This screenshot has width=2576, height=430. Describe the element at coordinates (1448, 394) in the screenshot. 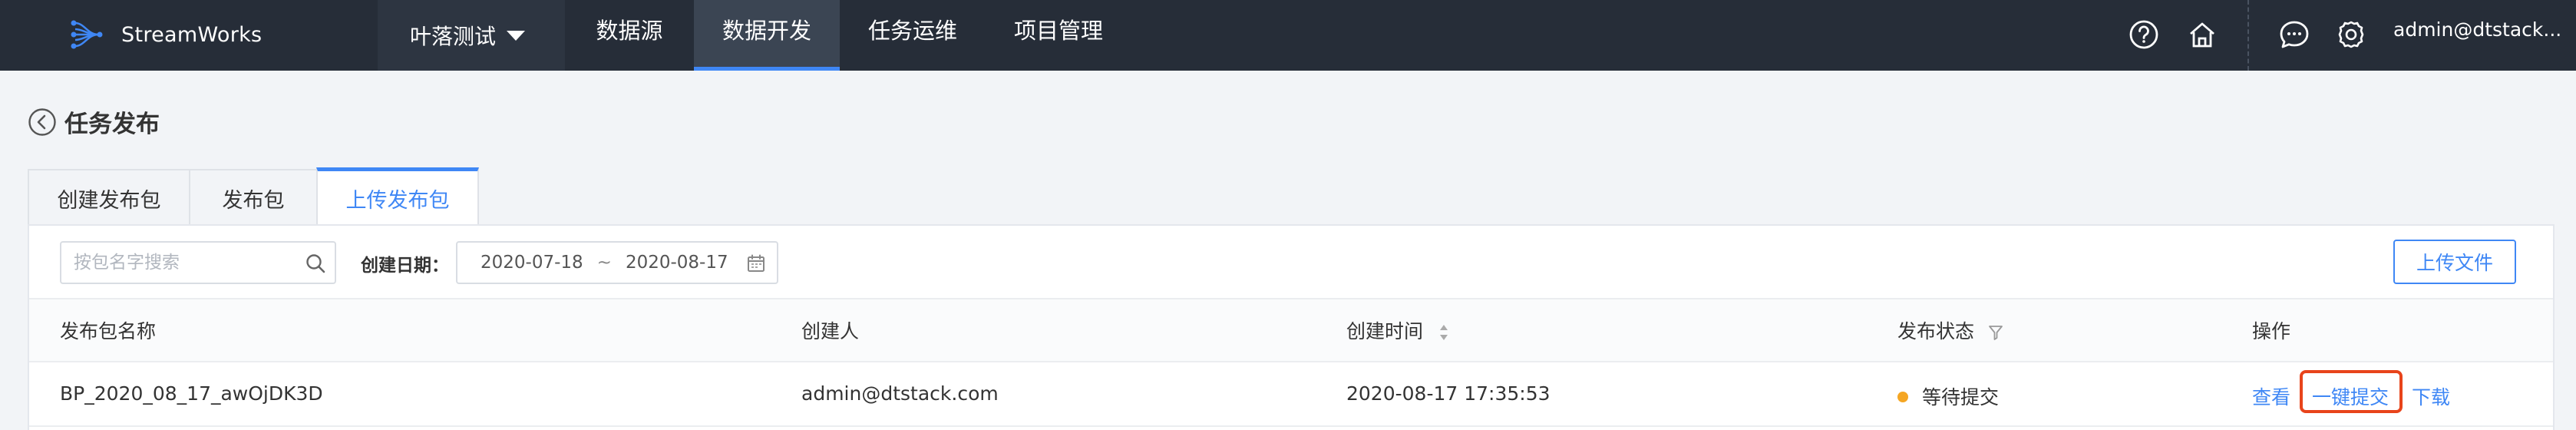

I see `cell-created-time: 2020-08-17 17:35:53` at that location.